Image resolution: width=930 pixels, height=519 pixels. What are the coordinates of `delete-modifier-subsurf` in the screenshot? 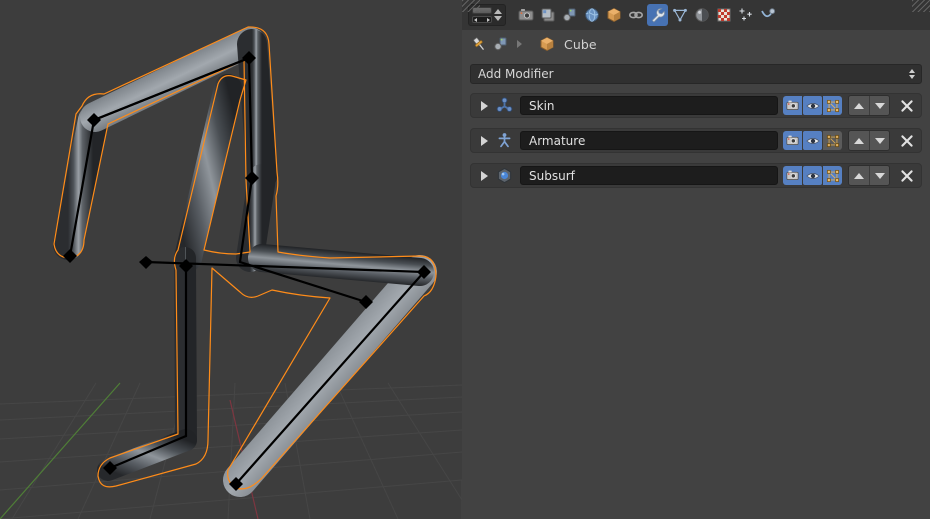 It's located at (907, 176).